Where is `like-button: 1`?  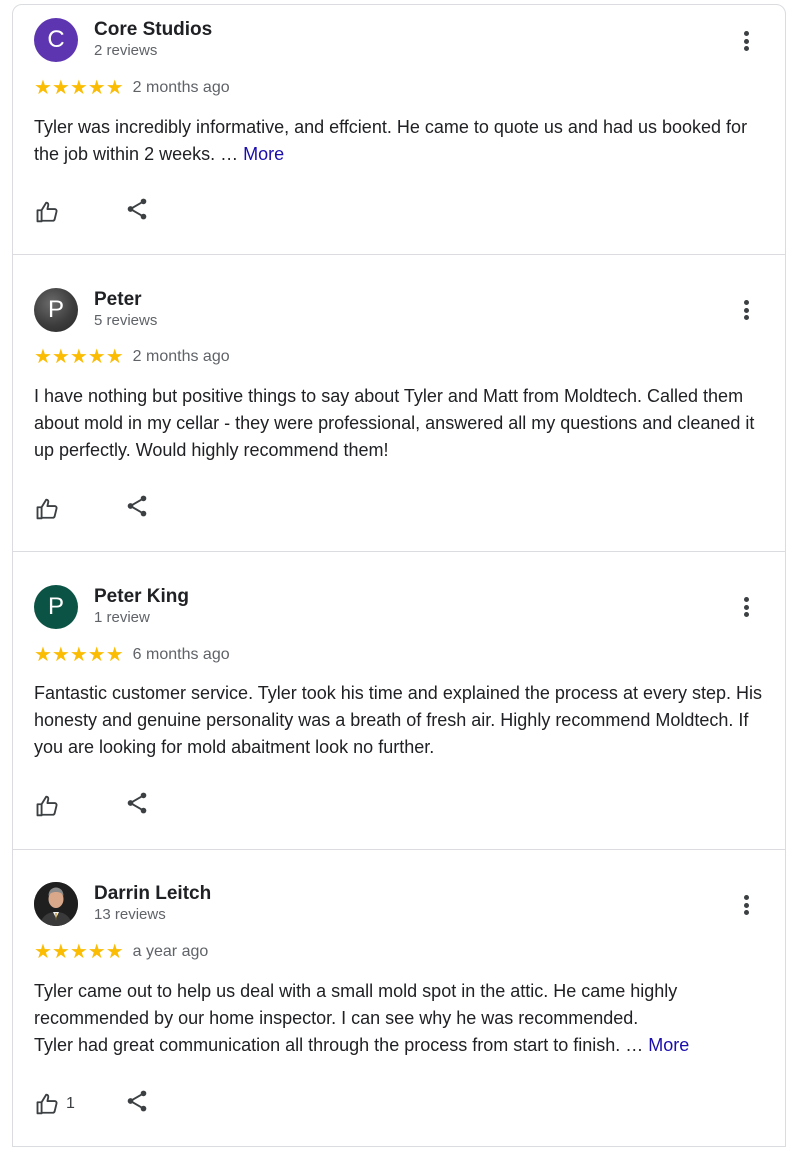 like-button: 1 is located at coordinates (79, 1104).